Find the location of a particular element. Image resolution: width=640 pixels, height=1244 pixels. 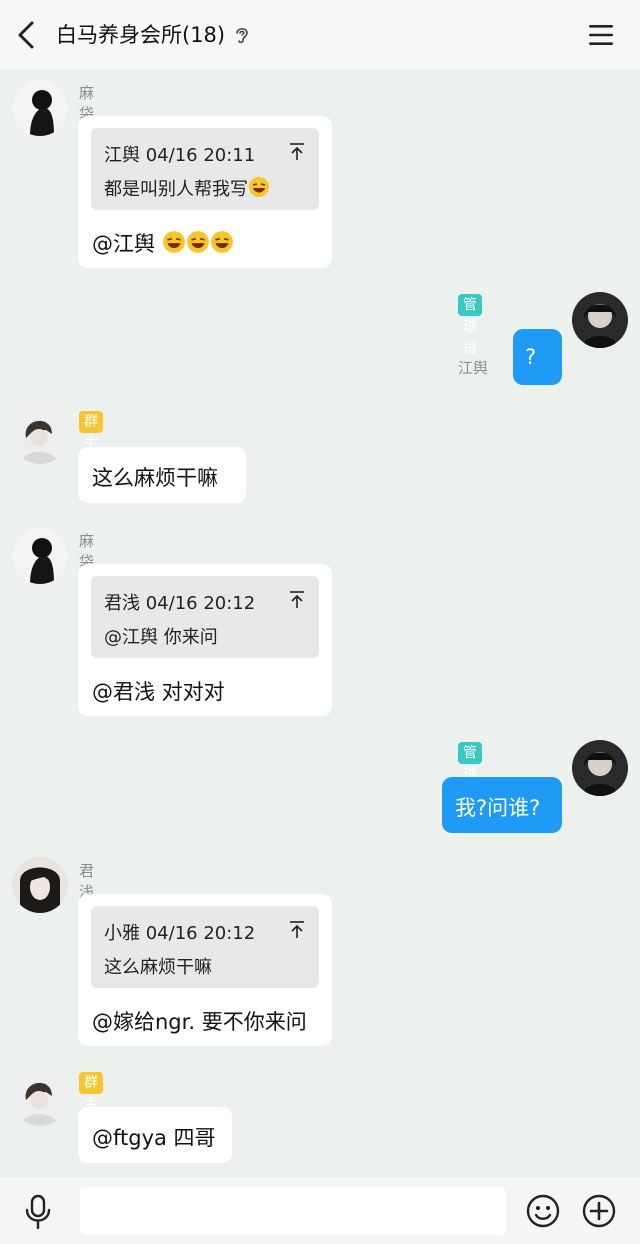

quote-text: 都是叫别人帮我写 is located at coordinates (187, 188).